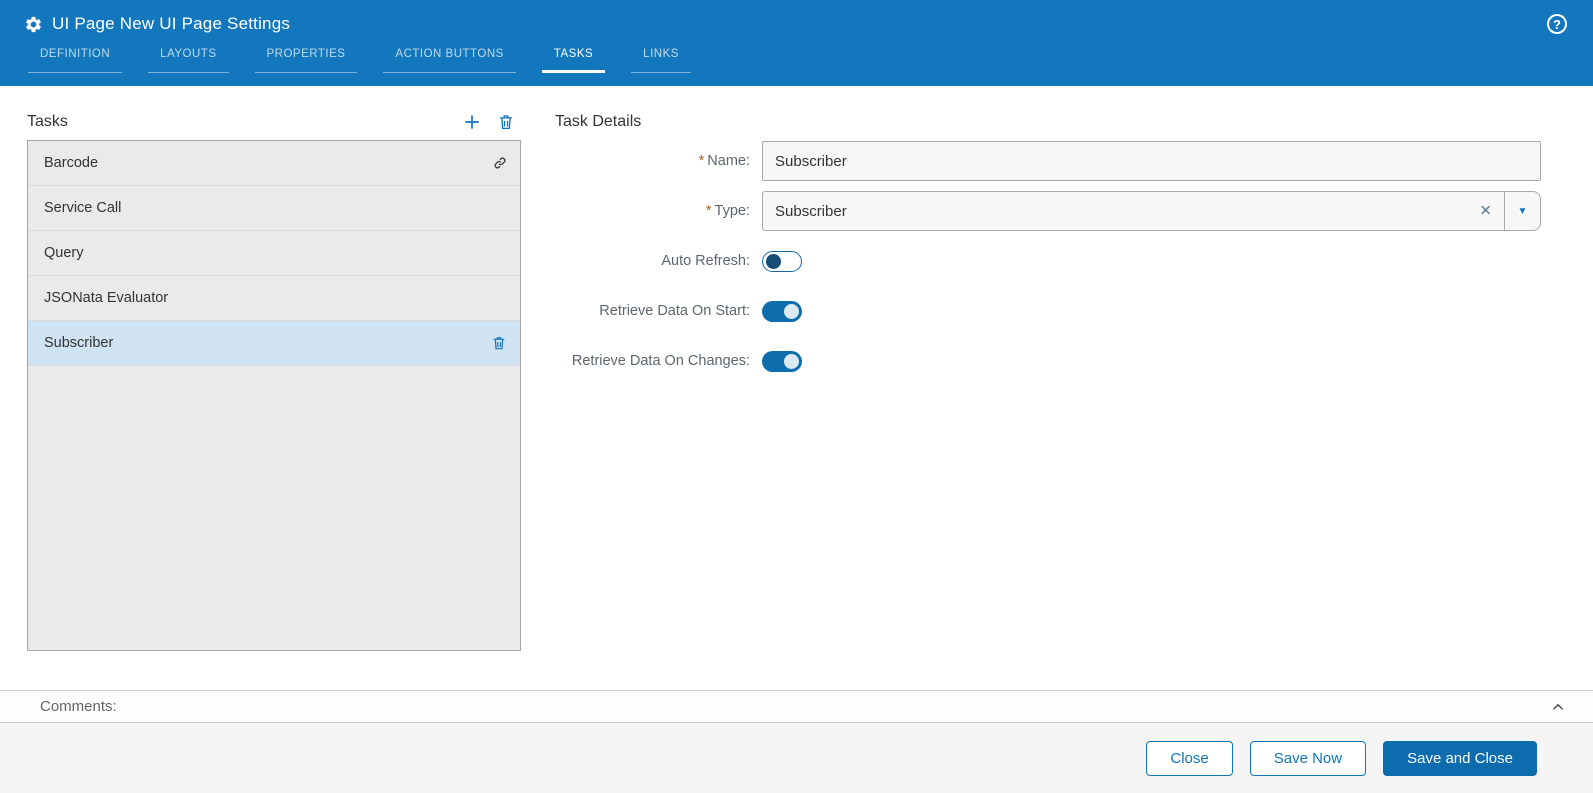 The image size is (1593, 793). I want to click on tab-layouts: LAYOUTS, so click(188, 57).